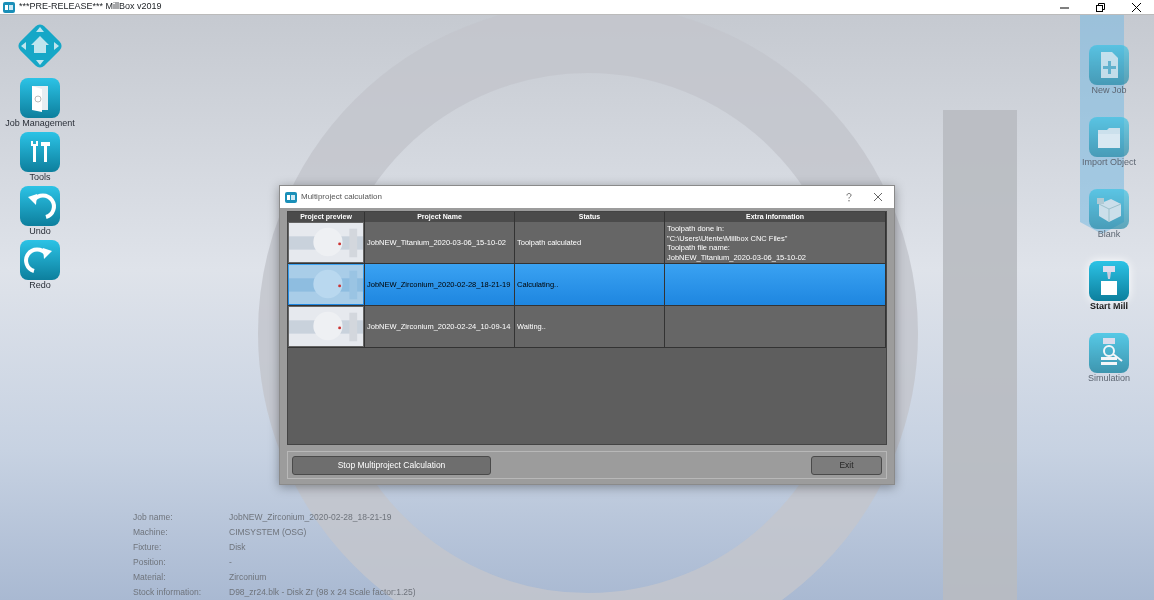  What do you see at coordinates (151, 532) in the screenshot?
I see `info-label: Machine:` at bounding box center [151, 532].